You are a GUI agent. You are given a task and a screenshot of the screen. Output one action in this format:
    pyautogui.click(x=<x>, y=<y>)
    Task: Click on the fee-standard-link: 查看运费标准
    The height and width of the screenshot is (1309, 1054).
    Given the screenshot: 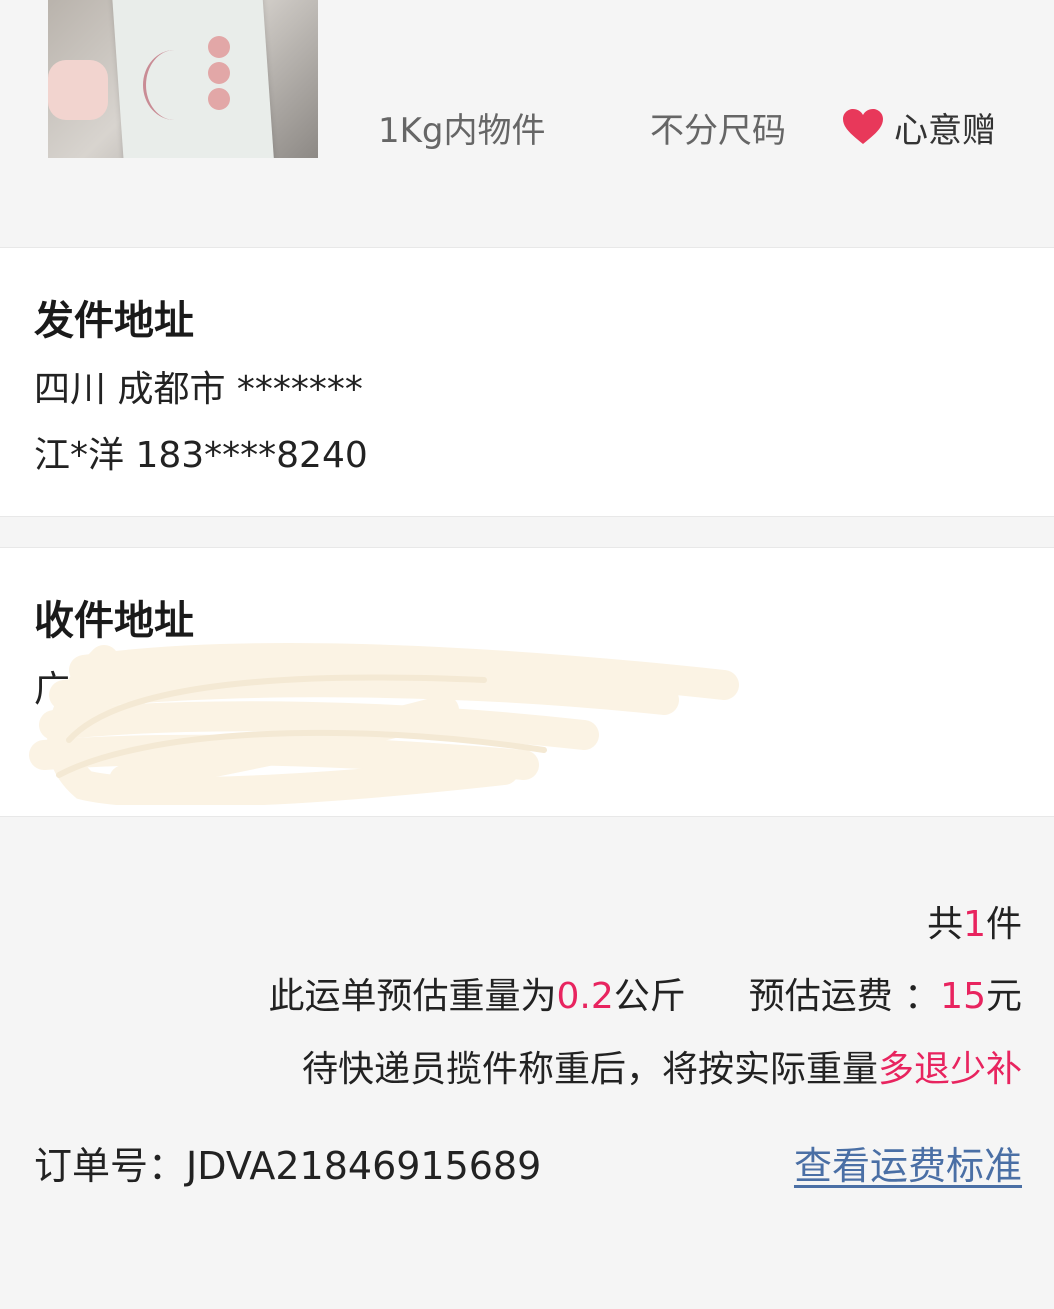 What is the action you would take?
    pyautogui.click(x=908, y=1162)
    